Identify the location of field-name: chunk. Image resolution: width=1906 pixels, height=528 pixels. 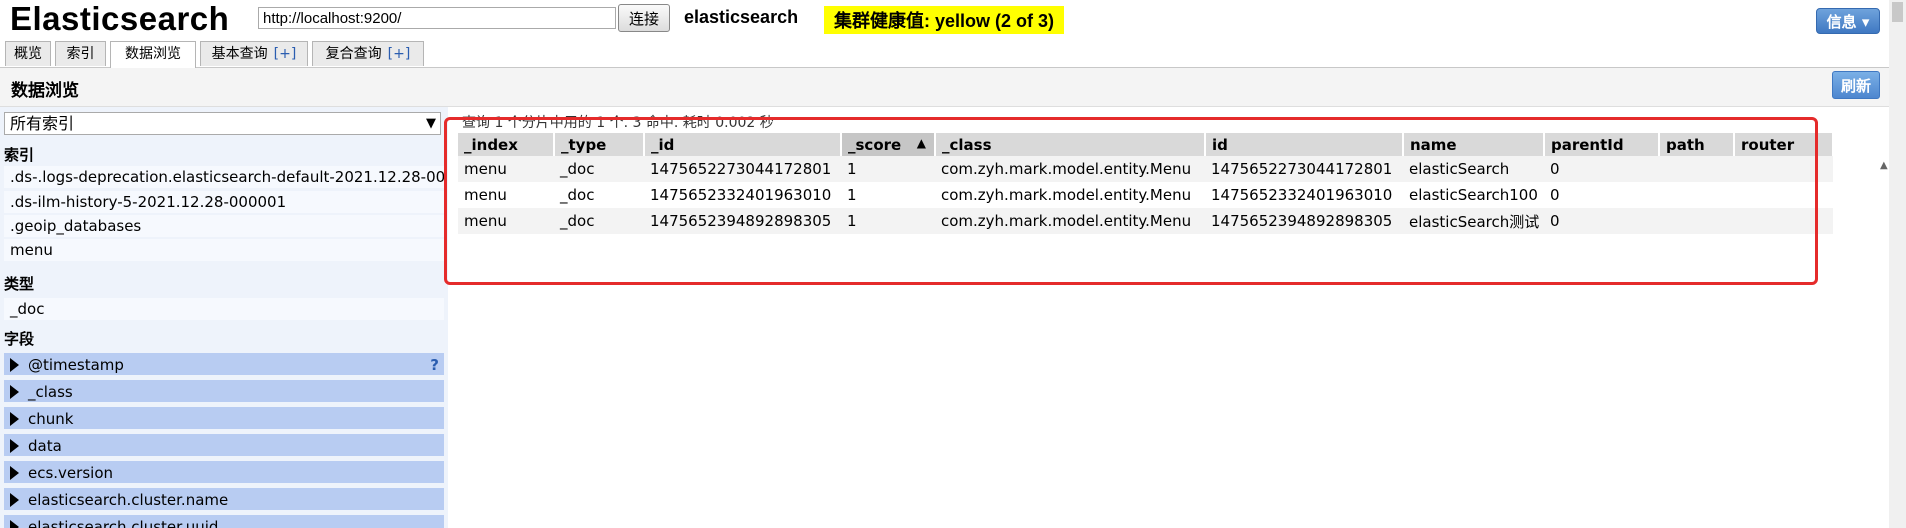
(51, 419).